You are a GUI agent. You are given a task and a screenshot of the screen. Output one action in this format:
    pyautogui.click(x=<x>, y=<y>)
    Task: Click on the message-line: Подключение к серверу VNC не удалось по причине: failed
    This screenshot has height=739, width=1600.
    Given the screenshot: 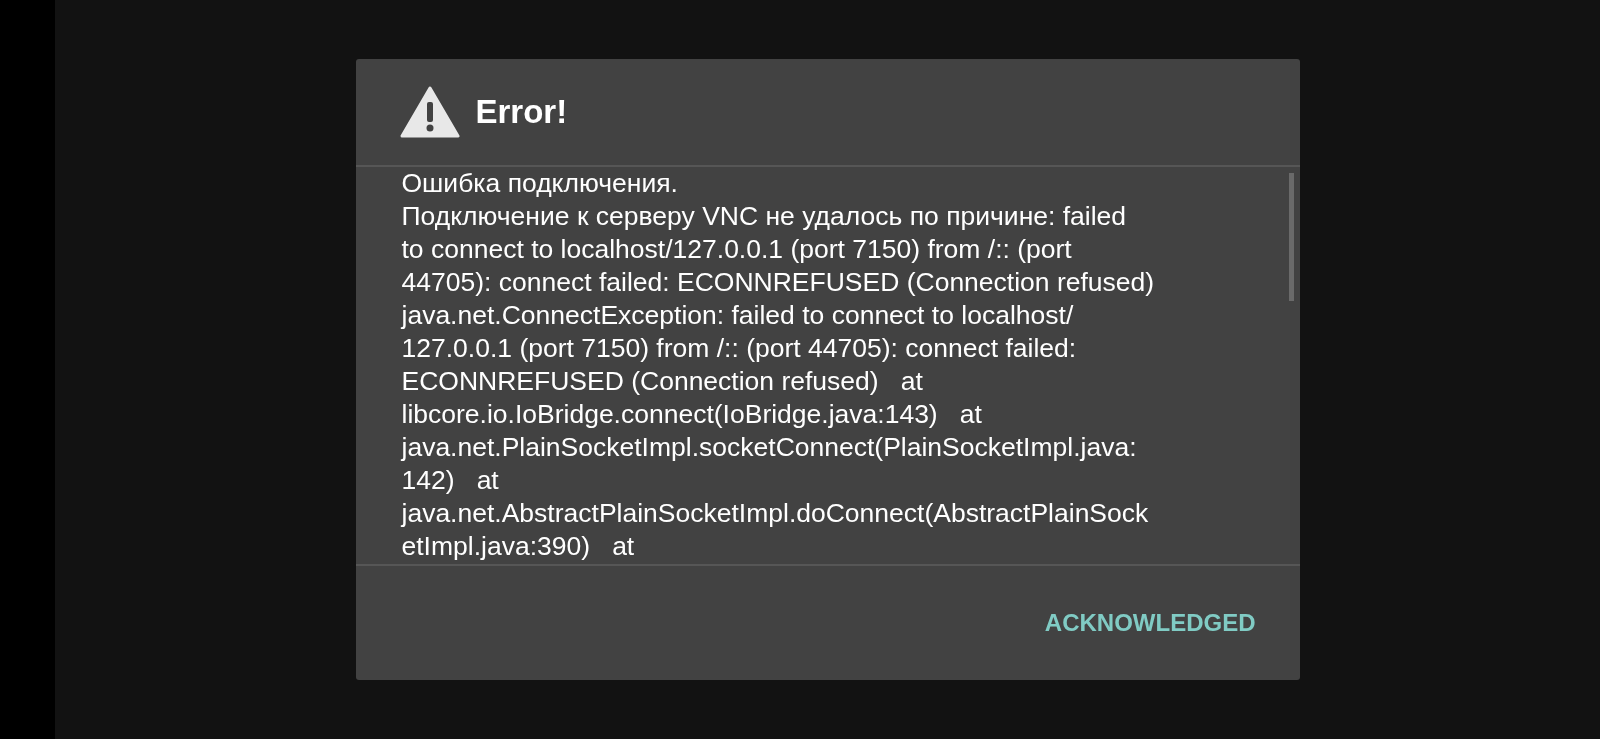 What is the action you would take?
    pyautogui.click(x=764, y=216)
    